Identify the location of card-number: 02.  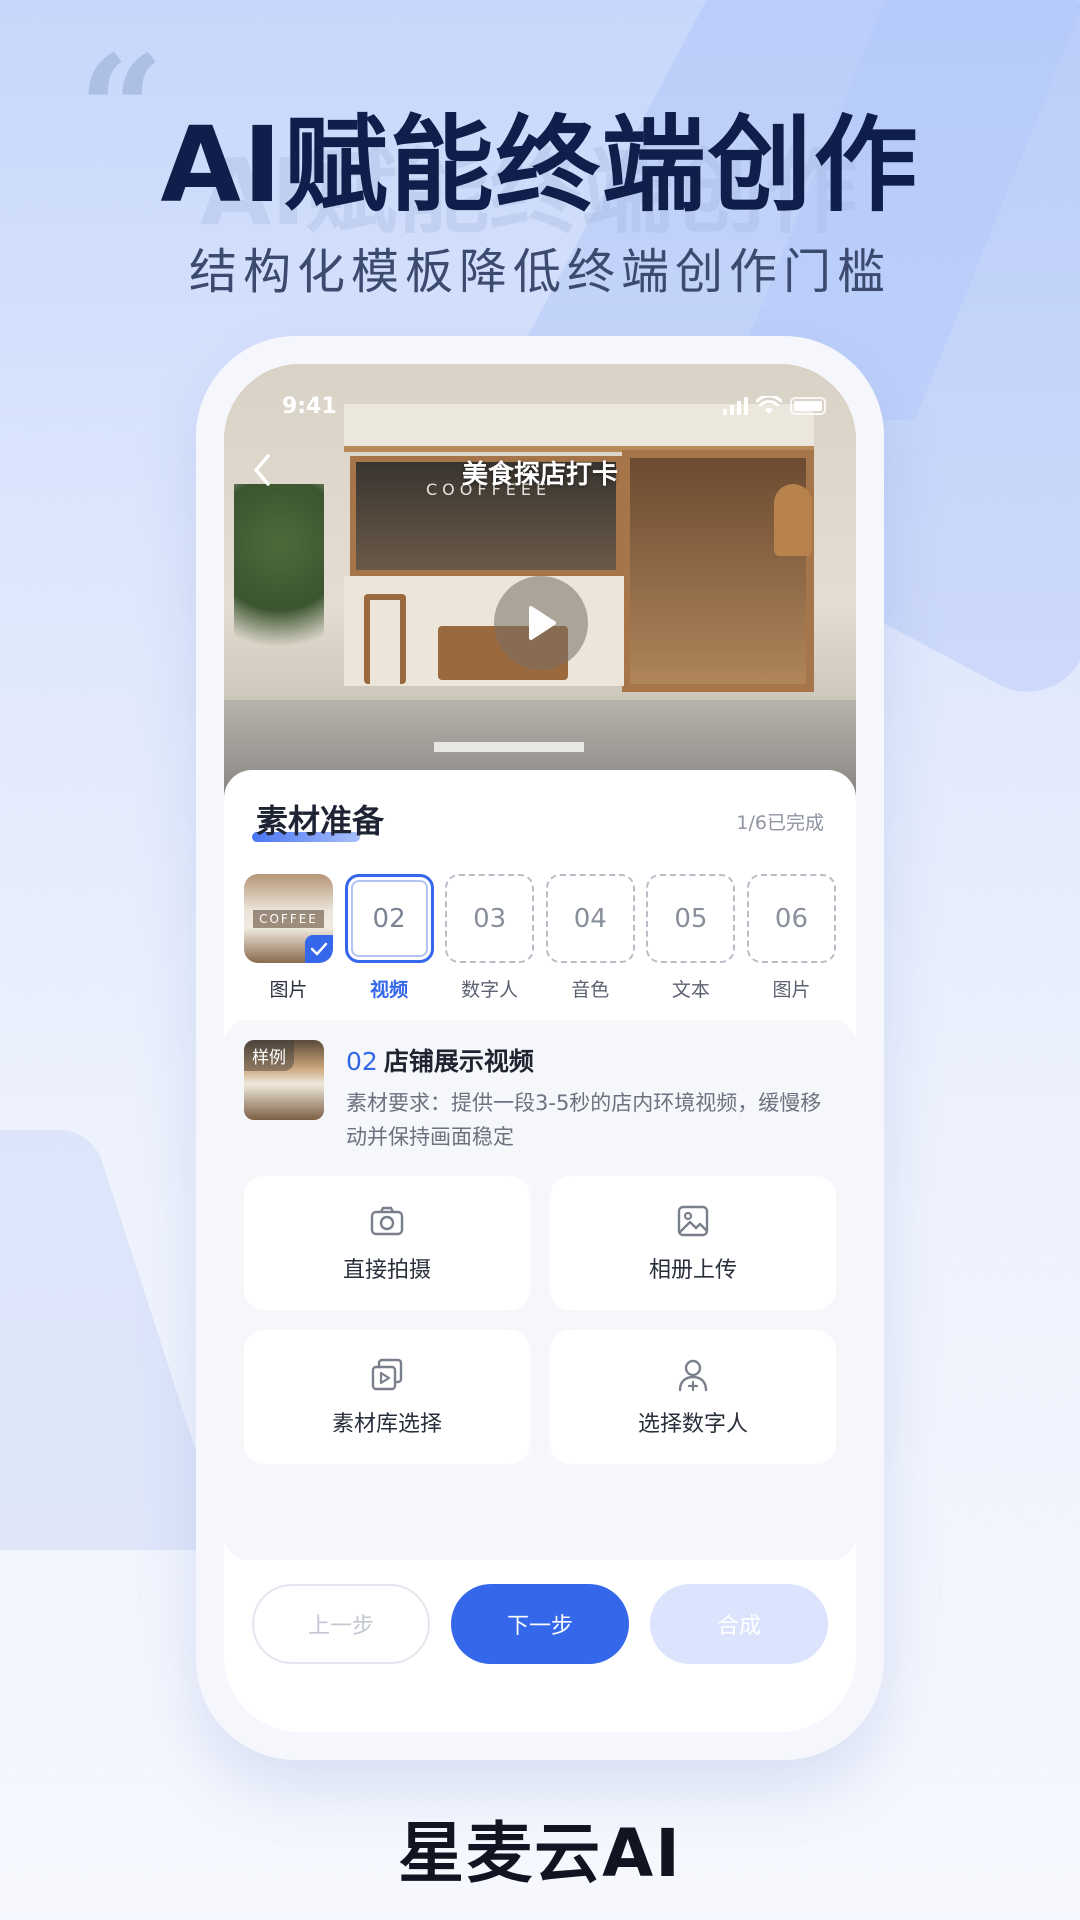
(362, 1061).